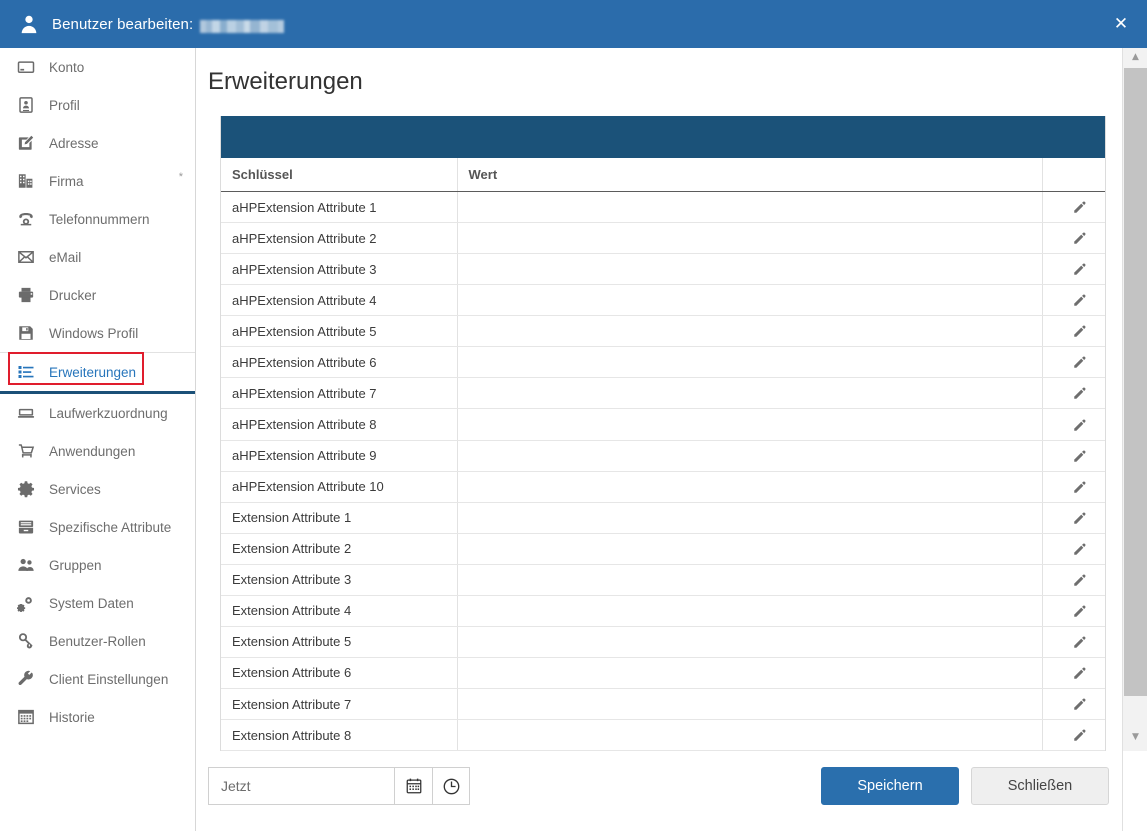  I want to click on sidebar-item-profil: Profil, so click(97, 105).